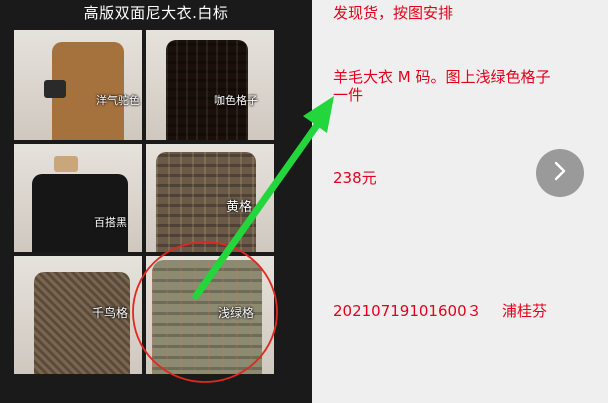  I want to click on tile-label: 咖色格子, so click(236, 100).